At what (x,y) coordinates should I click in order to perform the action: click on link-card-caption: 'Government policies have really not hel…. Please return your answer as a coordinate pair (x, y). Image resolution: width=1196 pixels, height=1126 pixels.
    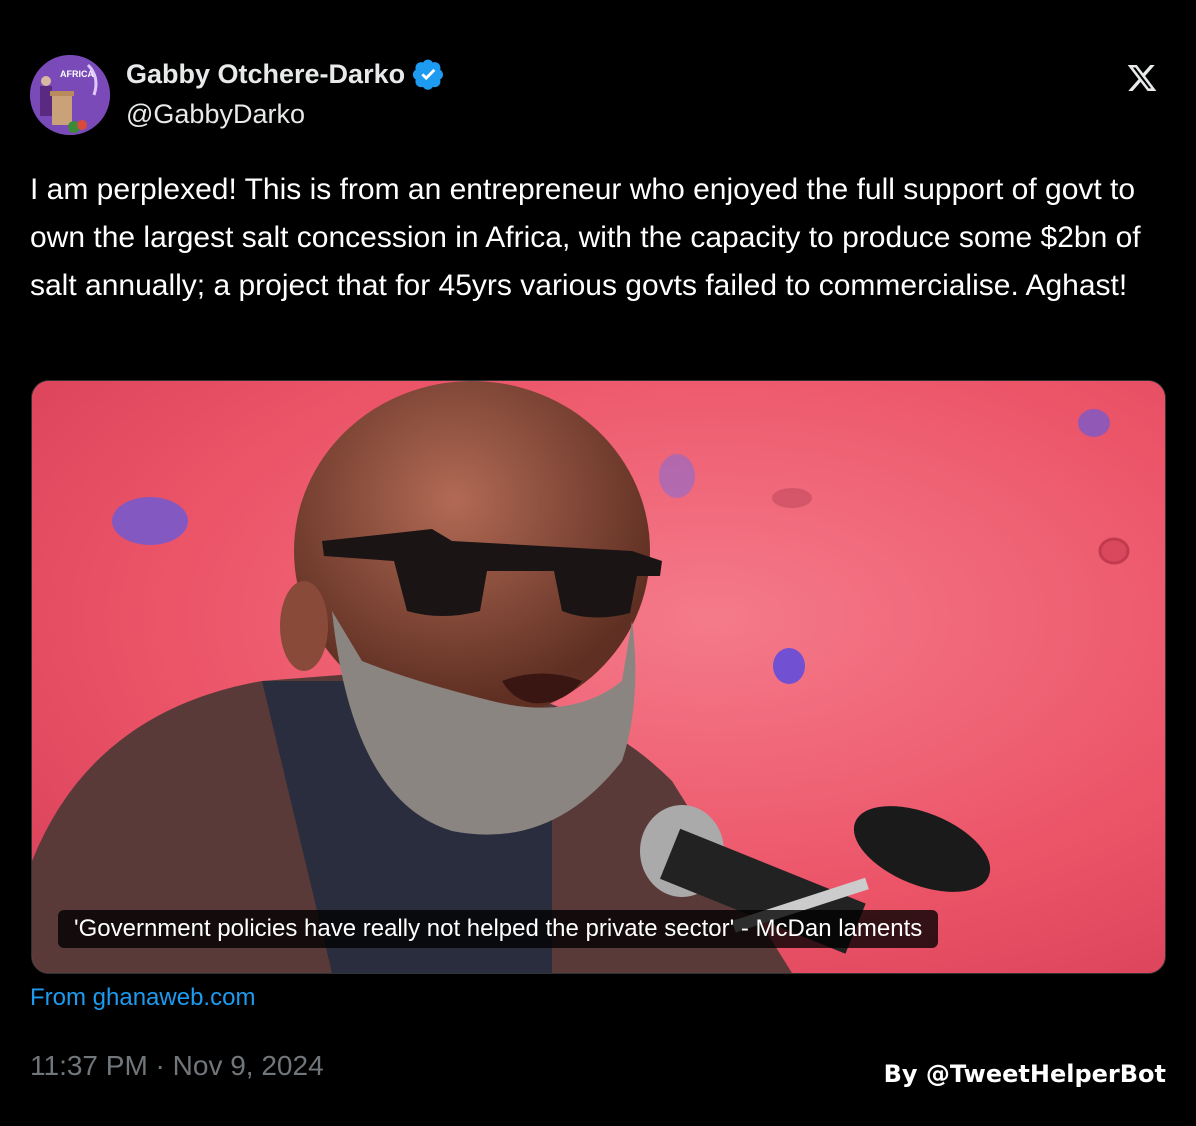
    Looking at the image, I should click on (498, 929).